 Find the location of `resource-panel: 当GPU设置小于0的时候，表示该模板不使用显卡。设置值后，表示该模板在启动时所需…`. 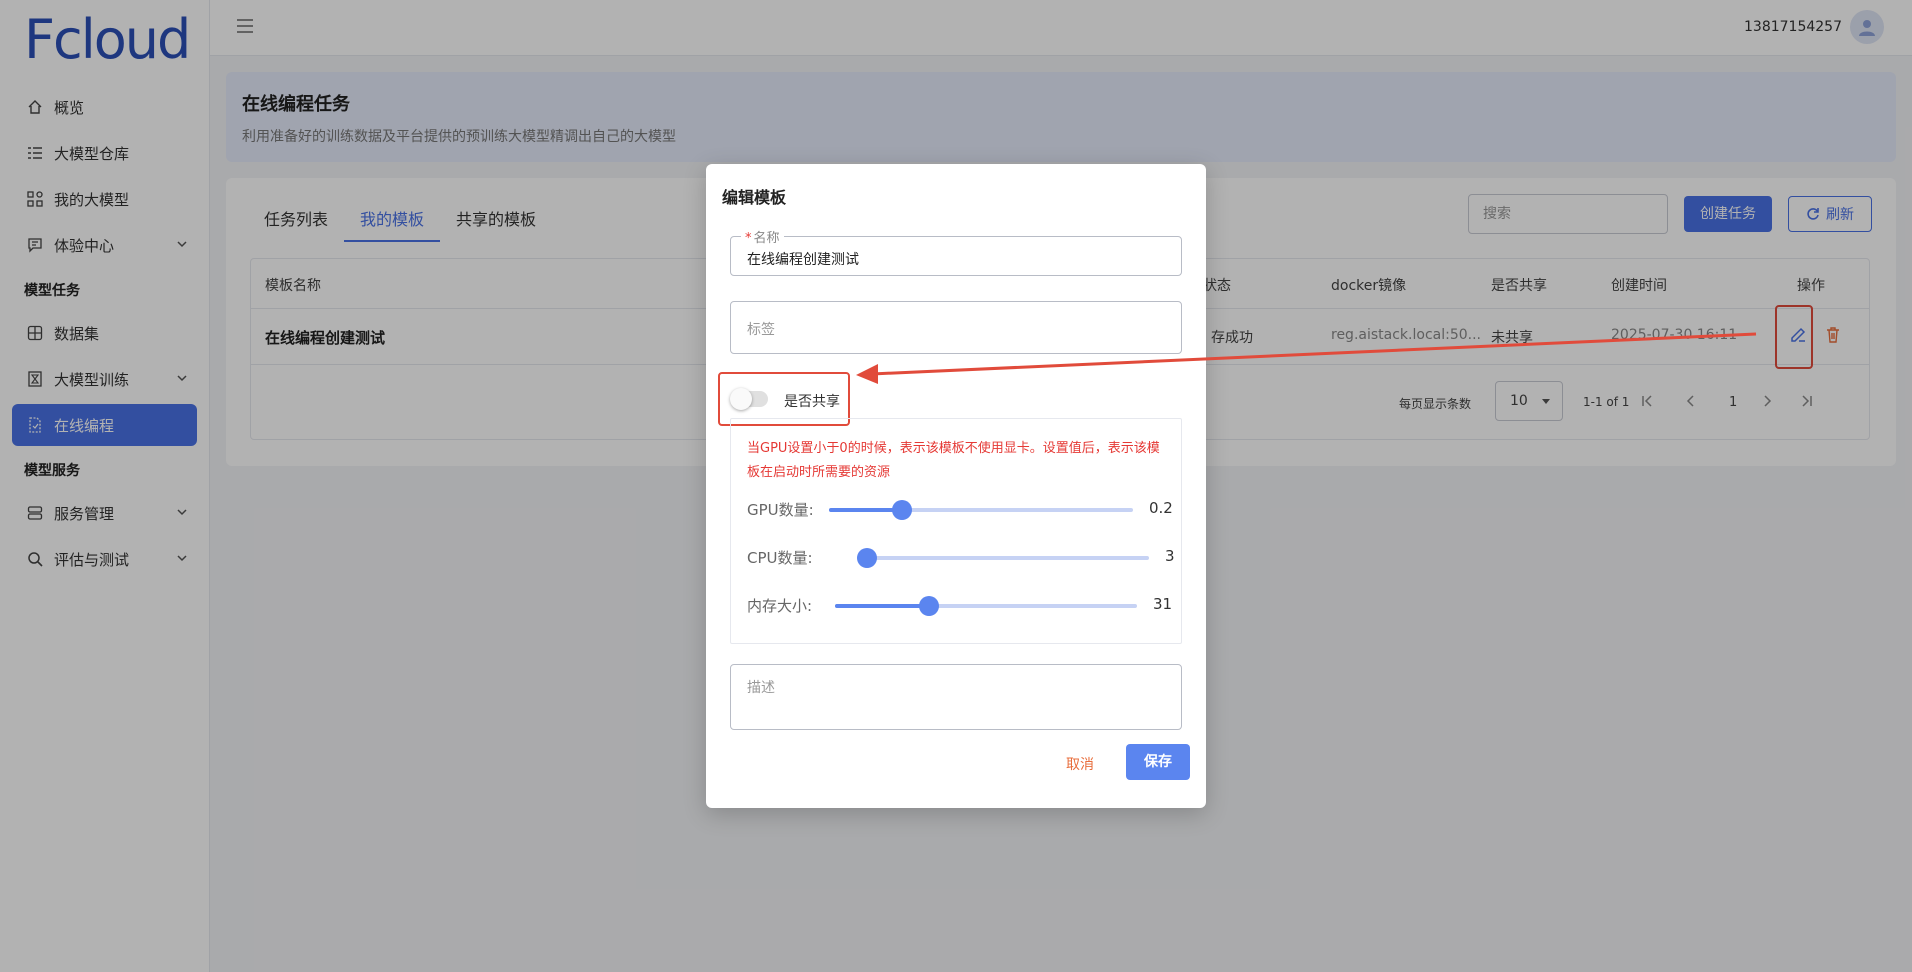

resource-panel: 当GPU设置小于0的时候，表示该模板不使用显卡。设置值后，表示该模板在启动时所需… is located at coordinates (956, 531).